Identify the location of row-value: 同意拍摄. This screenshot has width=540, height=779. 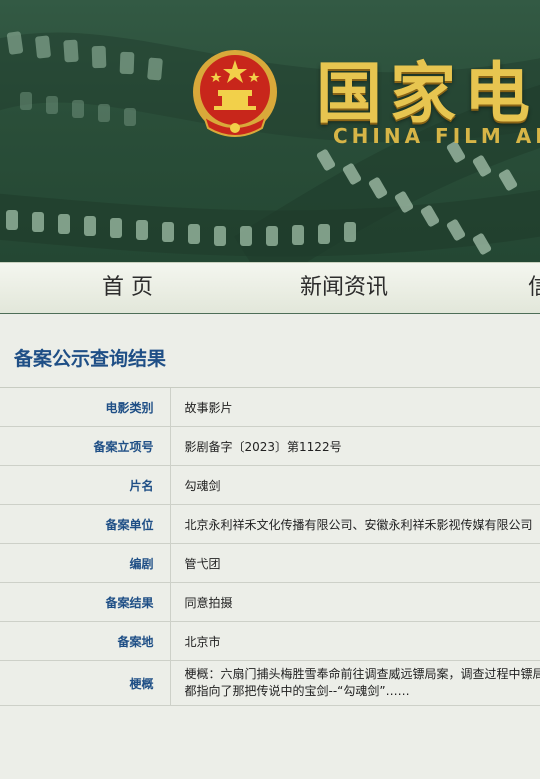
(355, 602).